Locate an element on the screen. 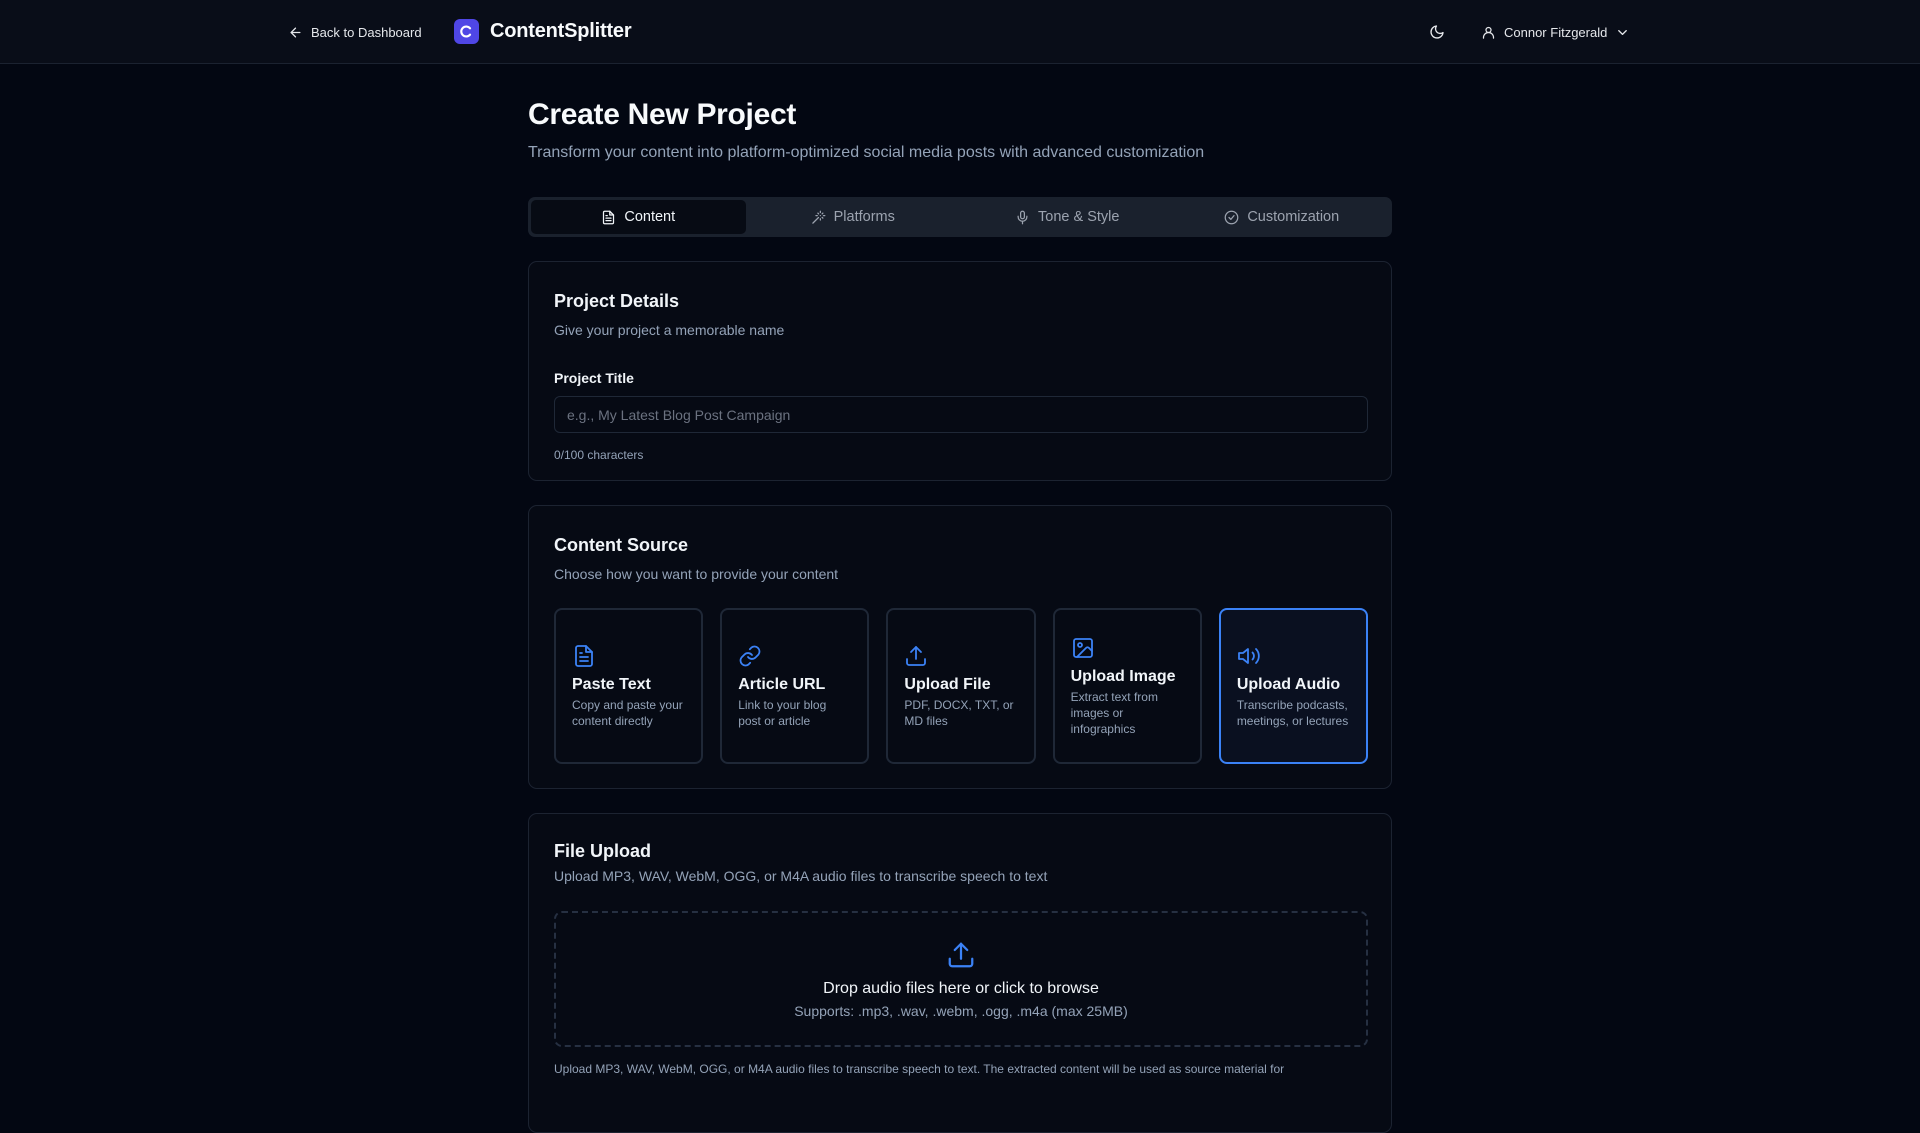  tab-content: Content is located at coordinates (638, 217).